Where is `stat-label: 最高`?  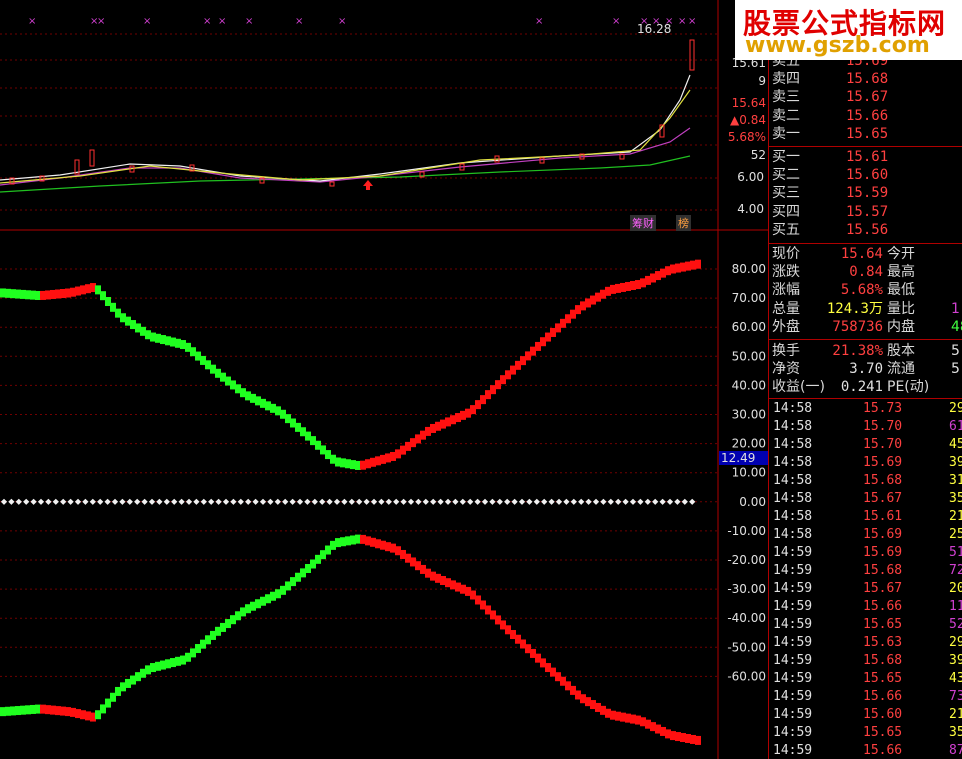
stat-label: 最高 is located at coordinates (901, 272).